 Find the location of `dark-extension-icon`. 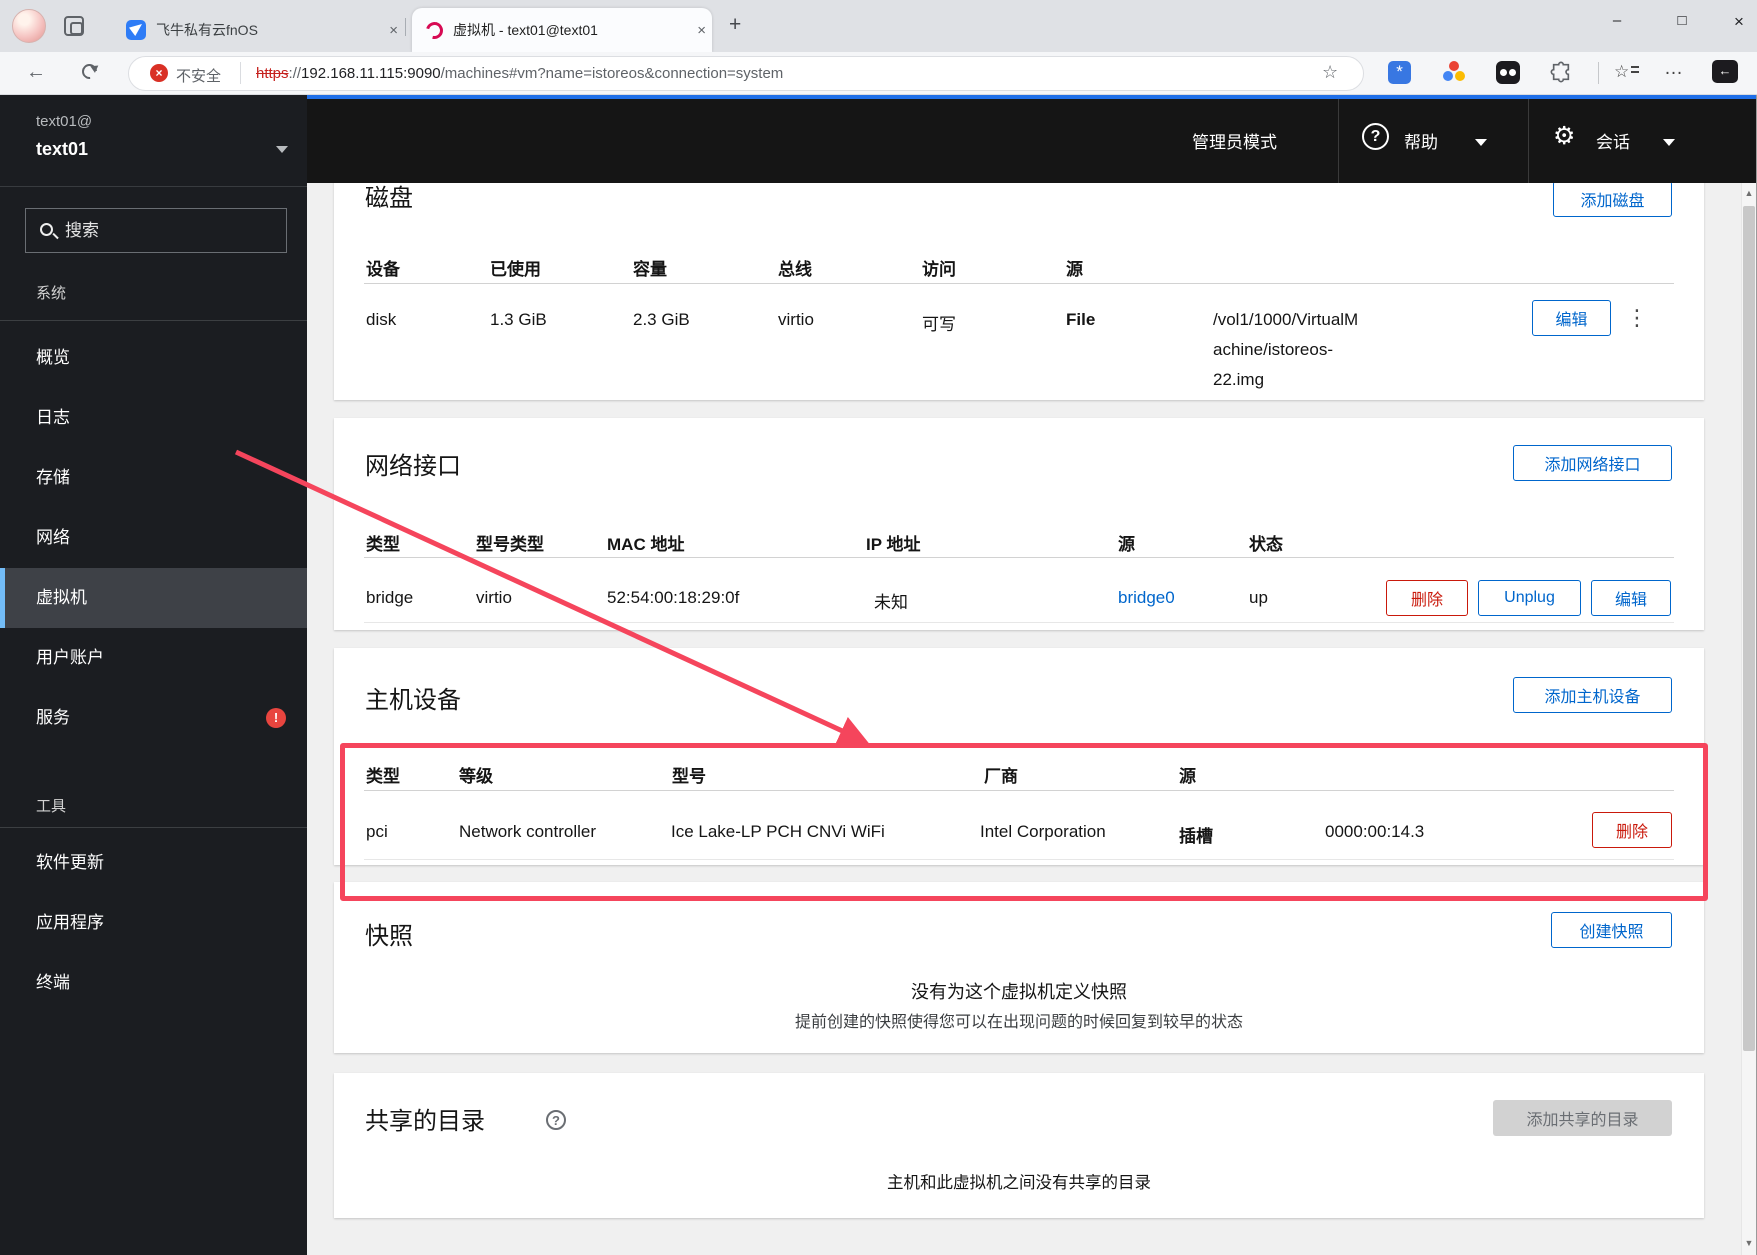

dark-extension-icon is located at coordinates (1508, 72).